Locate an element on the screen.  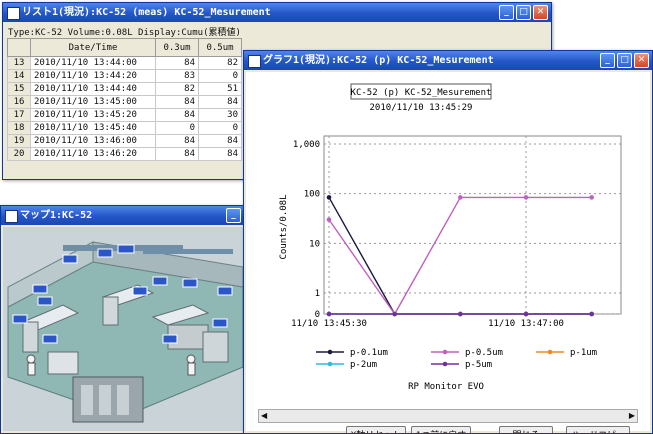
close-button: ✕ is located at coordinates (540, 12).